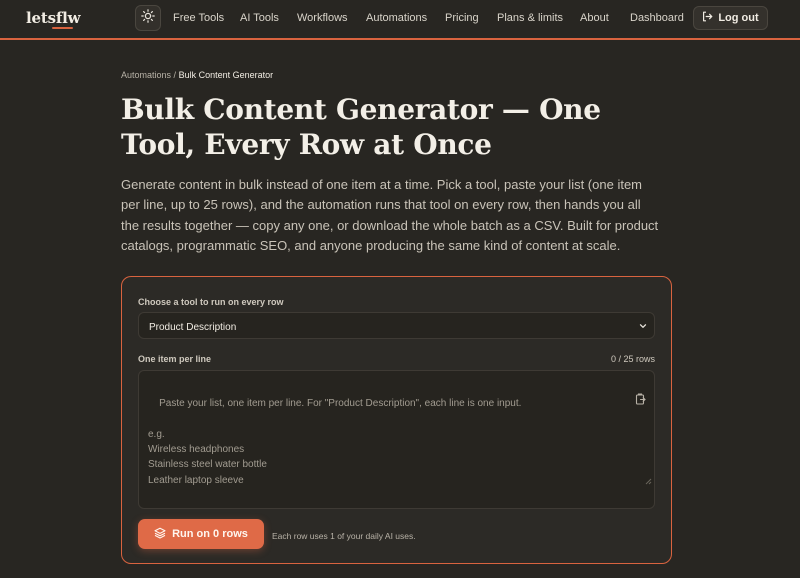  I want to click on nav-dashboard: Dashboard, so click(657, 18).